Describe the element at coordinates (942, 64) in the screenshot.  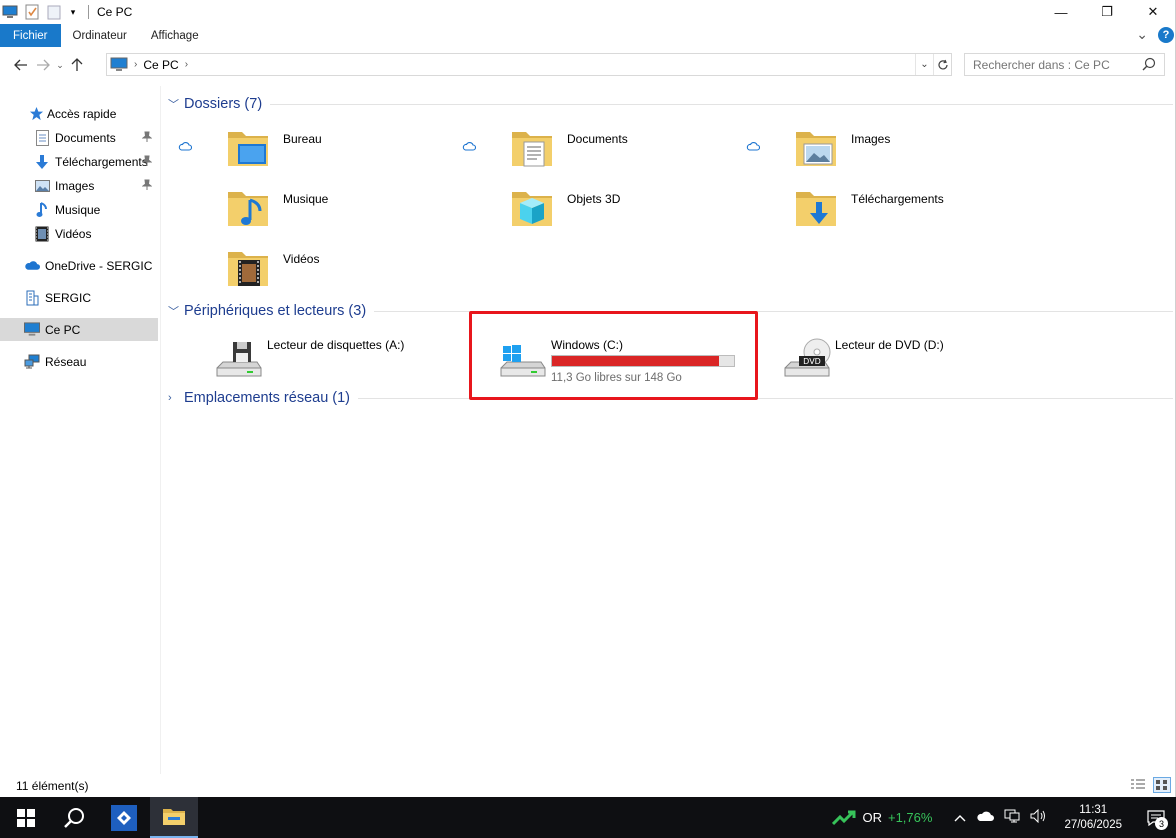
I see `refresh-icon` at that location.